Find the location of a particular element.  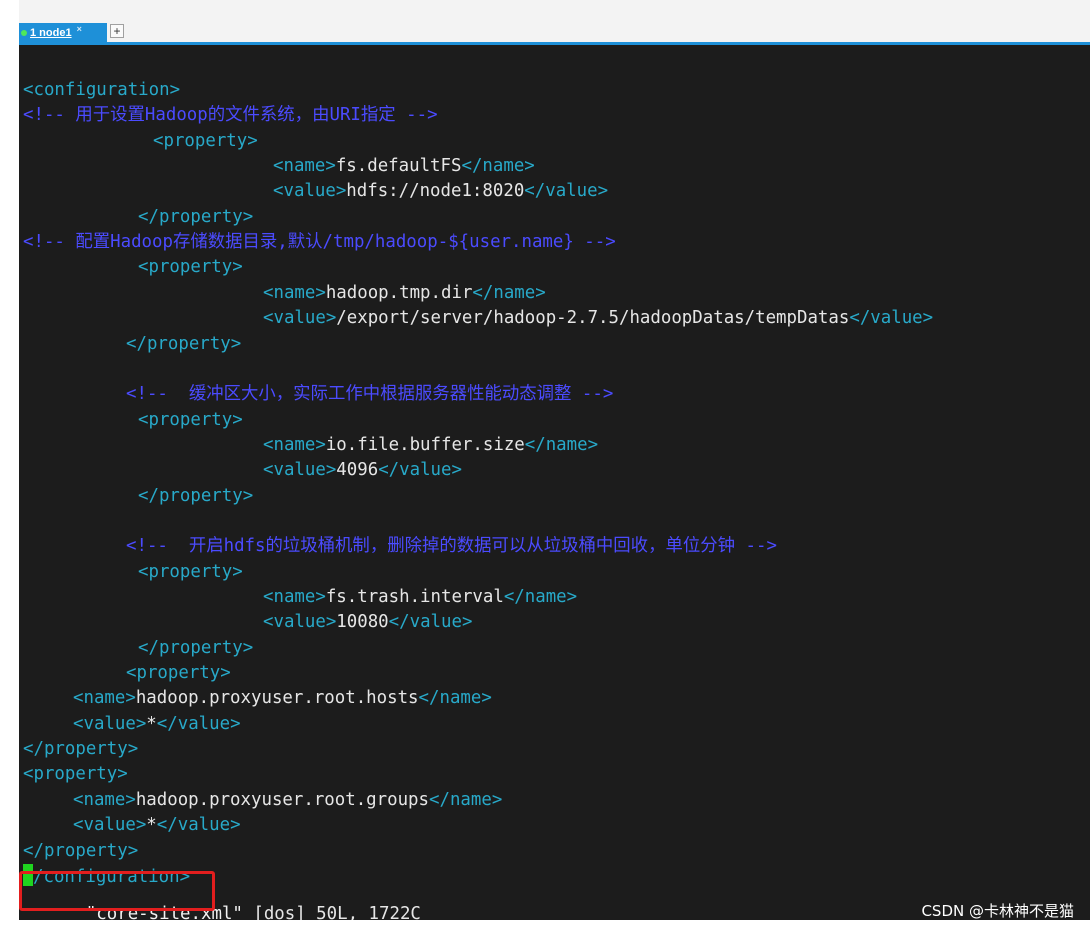

xml-text: hdfs://node1:8020 is located at coordinates (435, 191).